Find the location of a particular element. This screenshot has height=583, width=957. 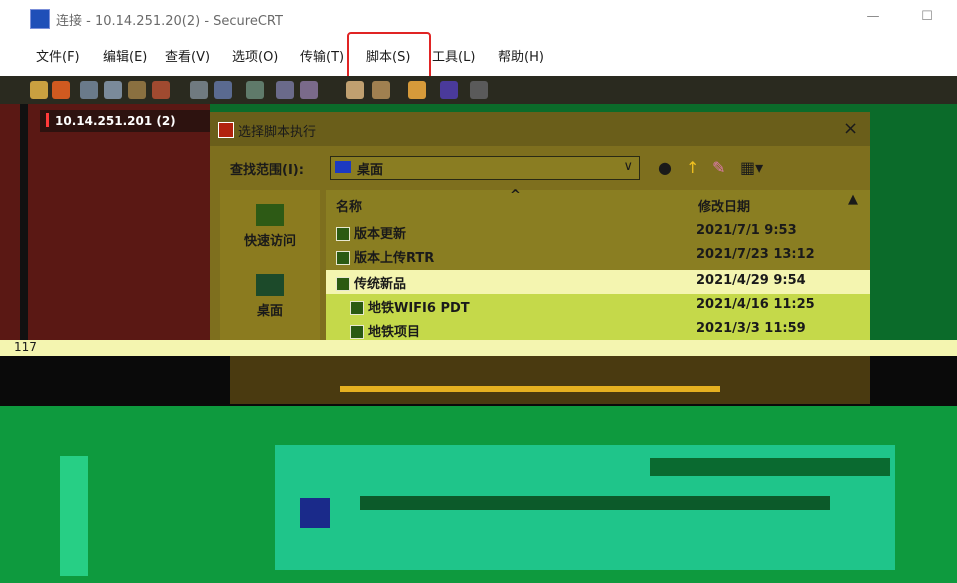

window-titlebar: 连接 - 10.14.251.20(2) - SecureCRT — ☐ is located at coordinates (478, 18).